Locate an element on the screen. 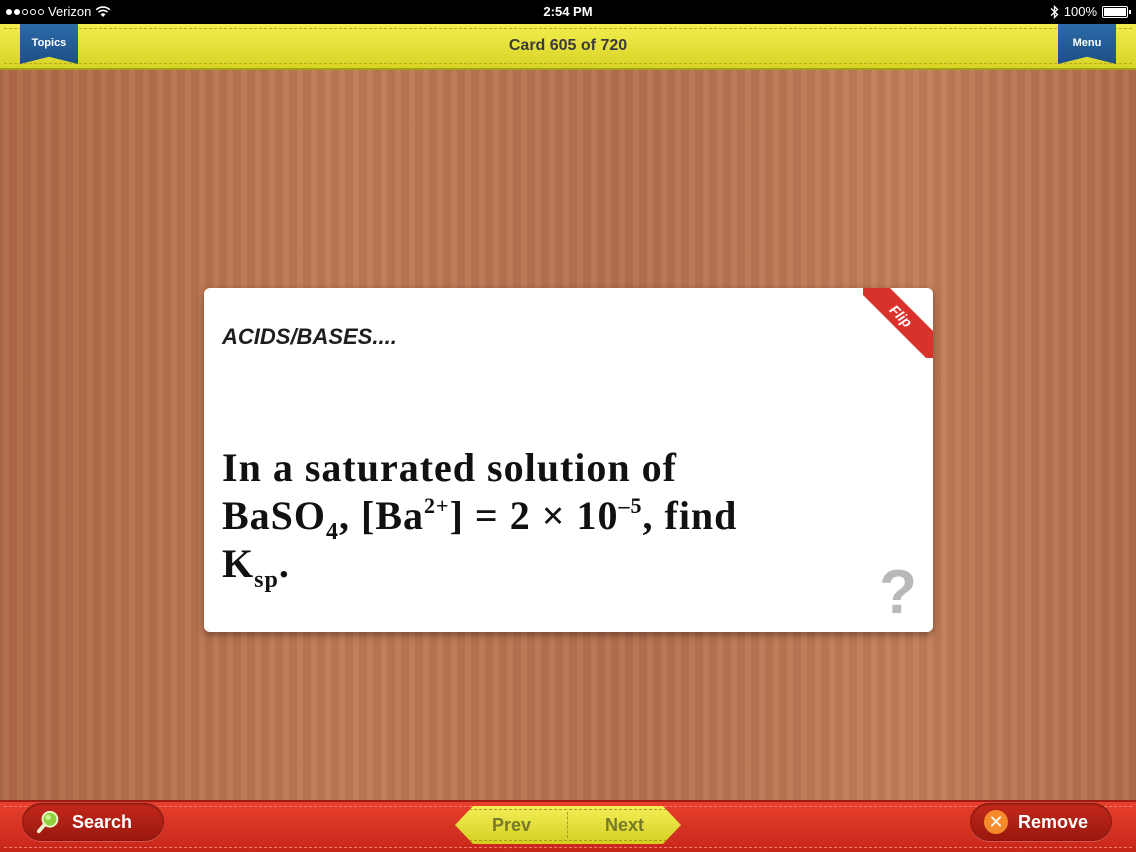  card-counter-title: Card 605 of 720 is located at coordinates (568, 45).